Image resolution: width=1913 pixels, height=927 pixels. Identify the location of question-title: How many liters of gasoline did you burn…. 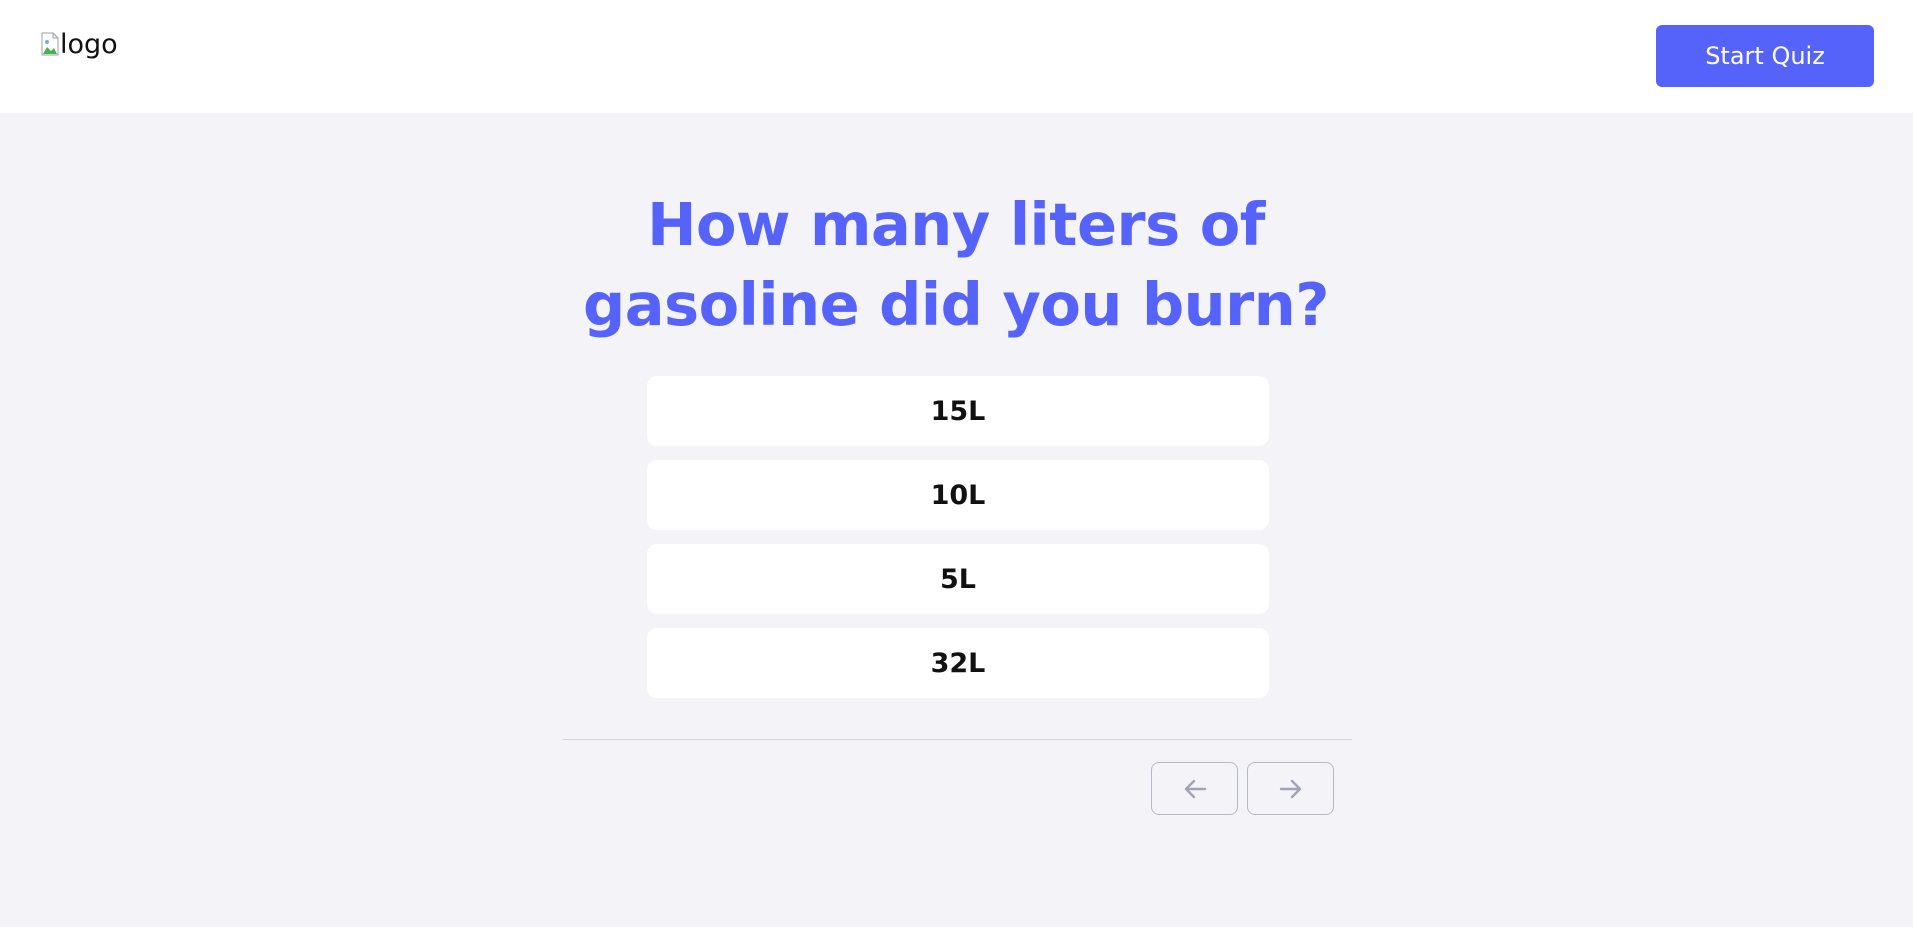
(956, 265).